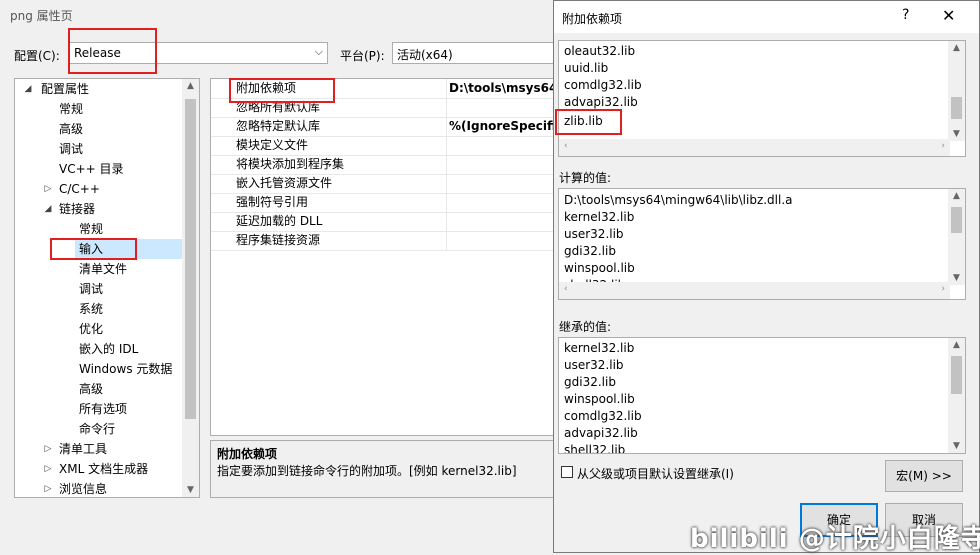  Describe the element at coordinates (91, 229) in the screenshot. I see `tree-item-label: 常规` at that location.